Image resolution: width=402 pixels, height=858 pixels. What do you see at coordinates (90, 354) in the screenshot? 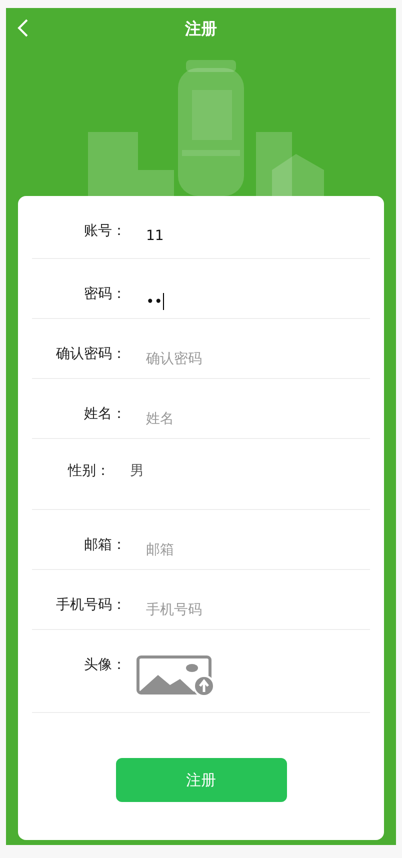
I see `field-label: 确认密码：` at bounding box center [90, 354].